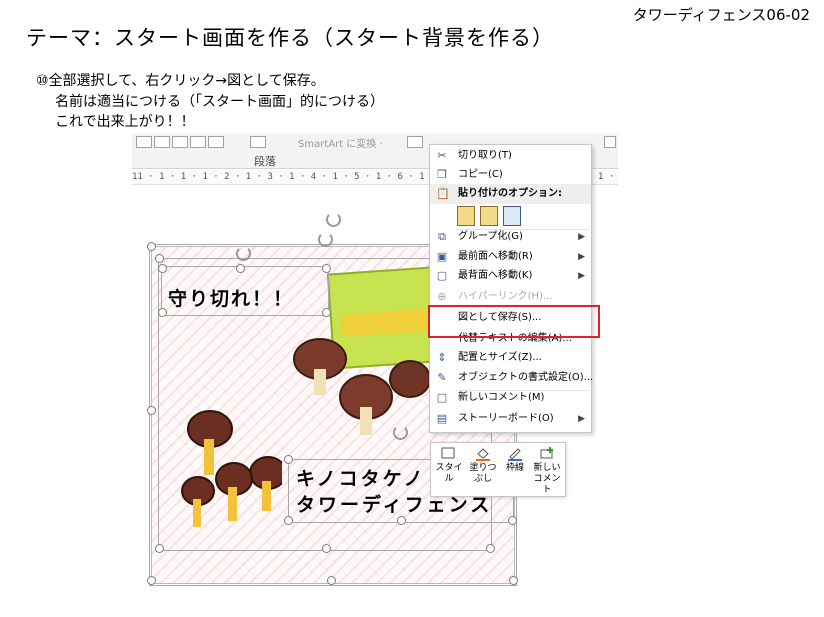 The width and height of the screenshot is (824, 617). Describe the element at coordinates (442, 377) in the screenshot. I see `format-icon: ✎` at that location.